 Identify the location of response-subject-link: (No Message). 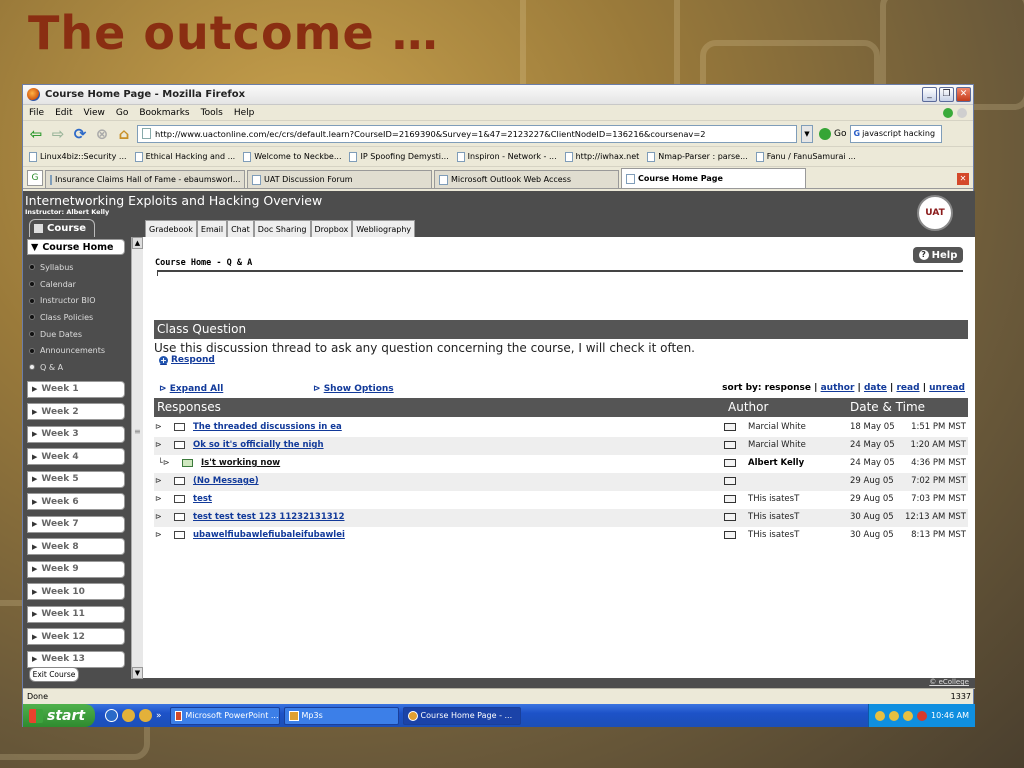
(226, 481).